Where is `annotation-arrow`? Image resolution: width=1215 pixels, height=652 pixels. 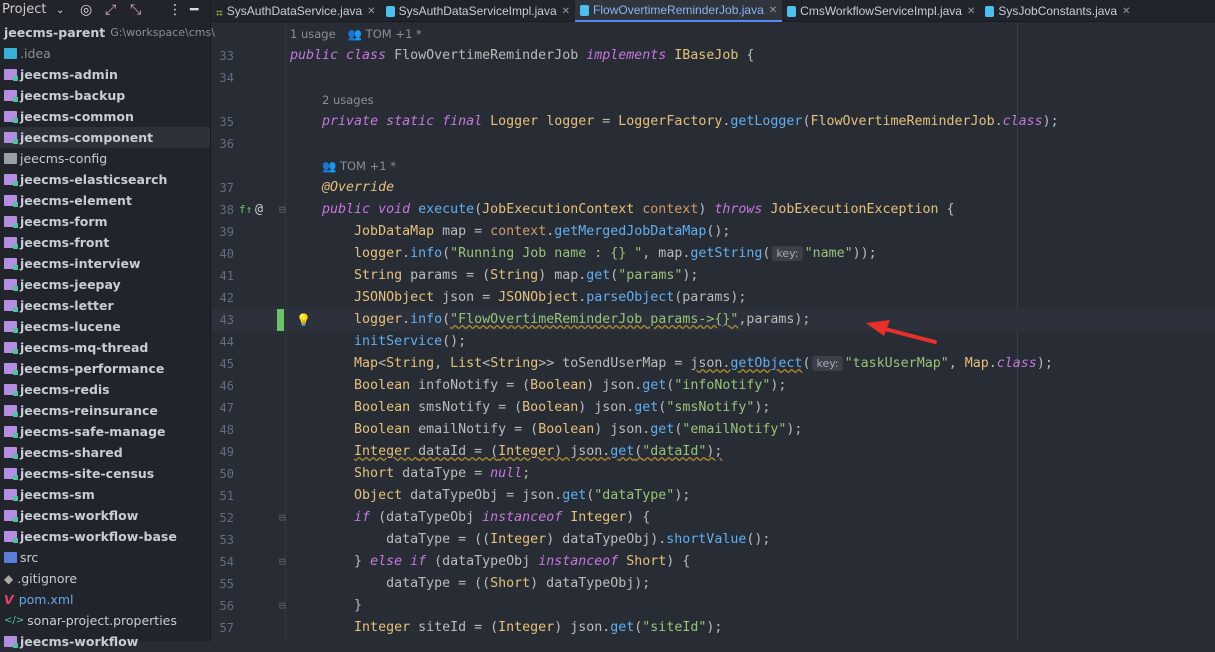
annotation-arrow is located at coordinates (901, 332).